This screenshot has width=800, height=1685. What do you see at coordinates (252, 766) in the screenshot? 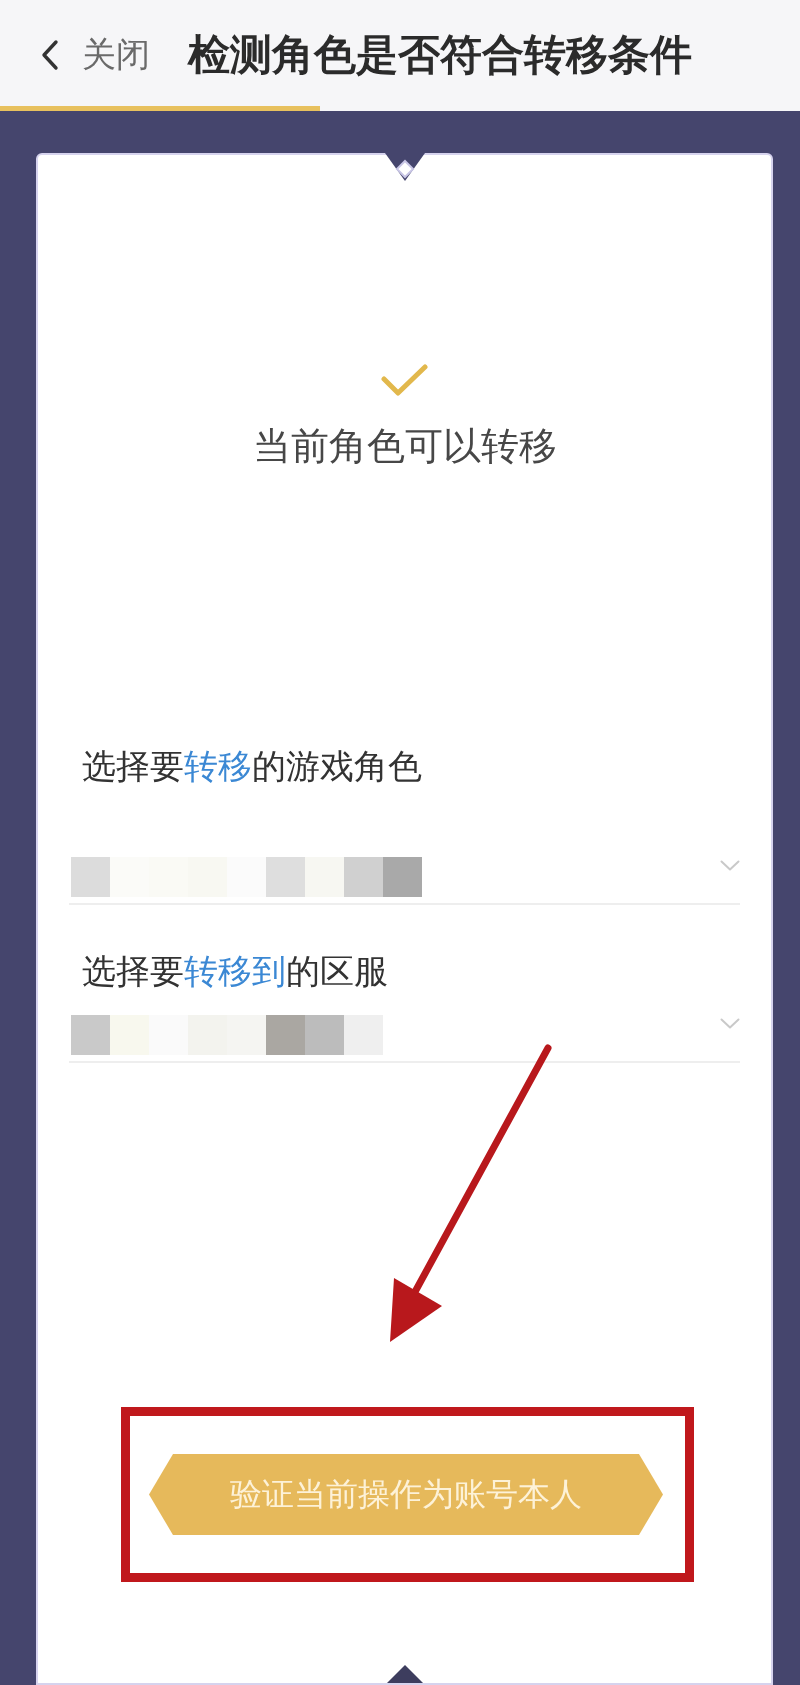
I see `field-label: 选择要转移的游戏角色` at bounding box center [252, 766].